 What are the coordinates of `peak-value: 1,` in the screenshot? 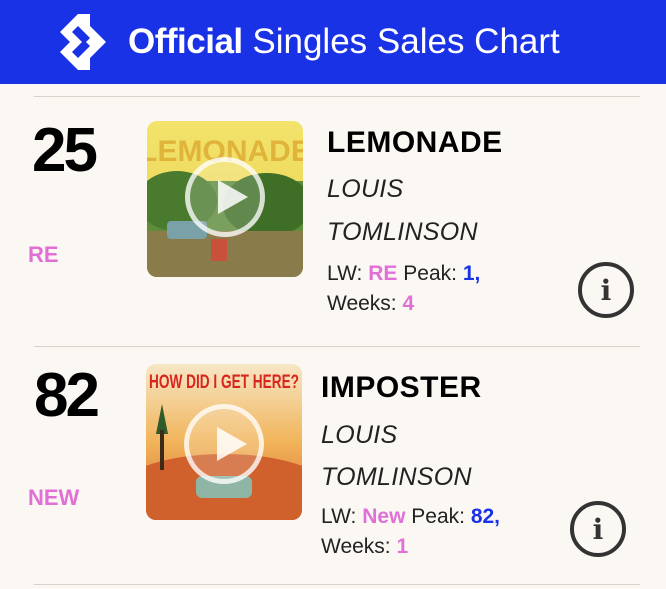 It's located at (471, 273).